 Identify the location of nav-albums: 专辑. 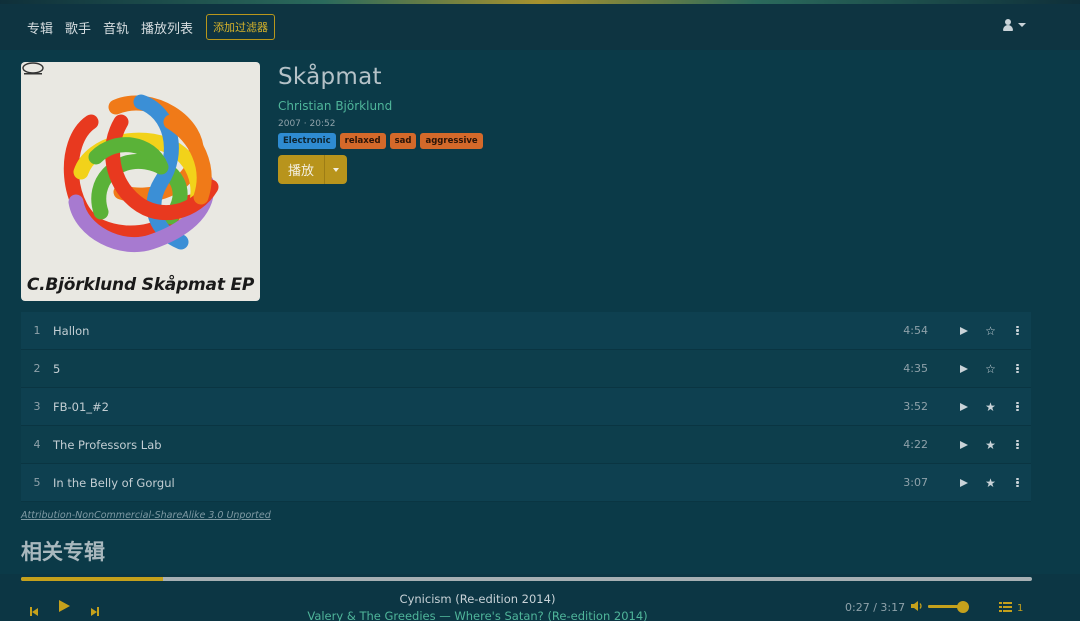
(40, 27).